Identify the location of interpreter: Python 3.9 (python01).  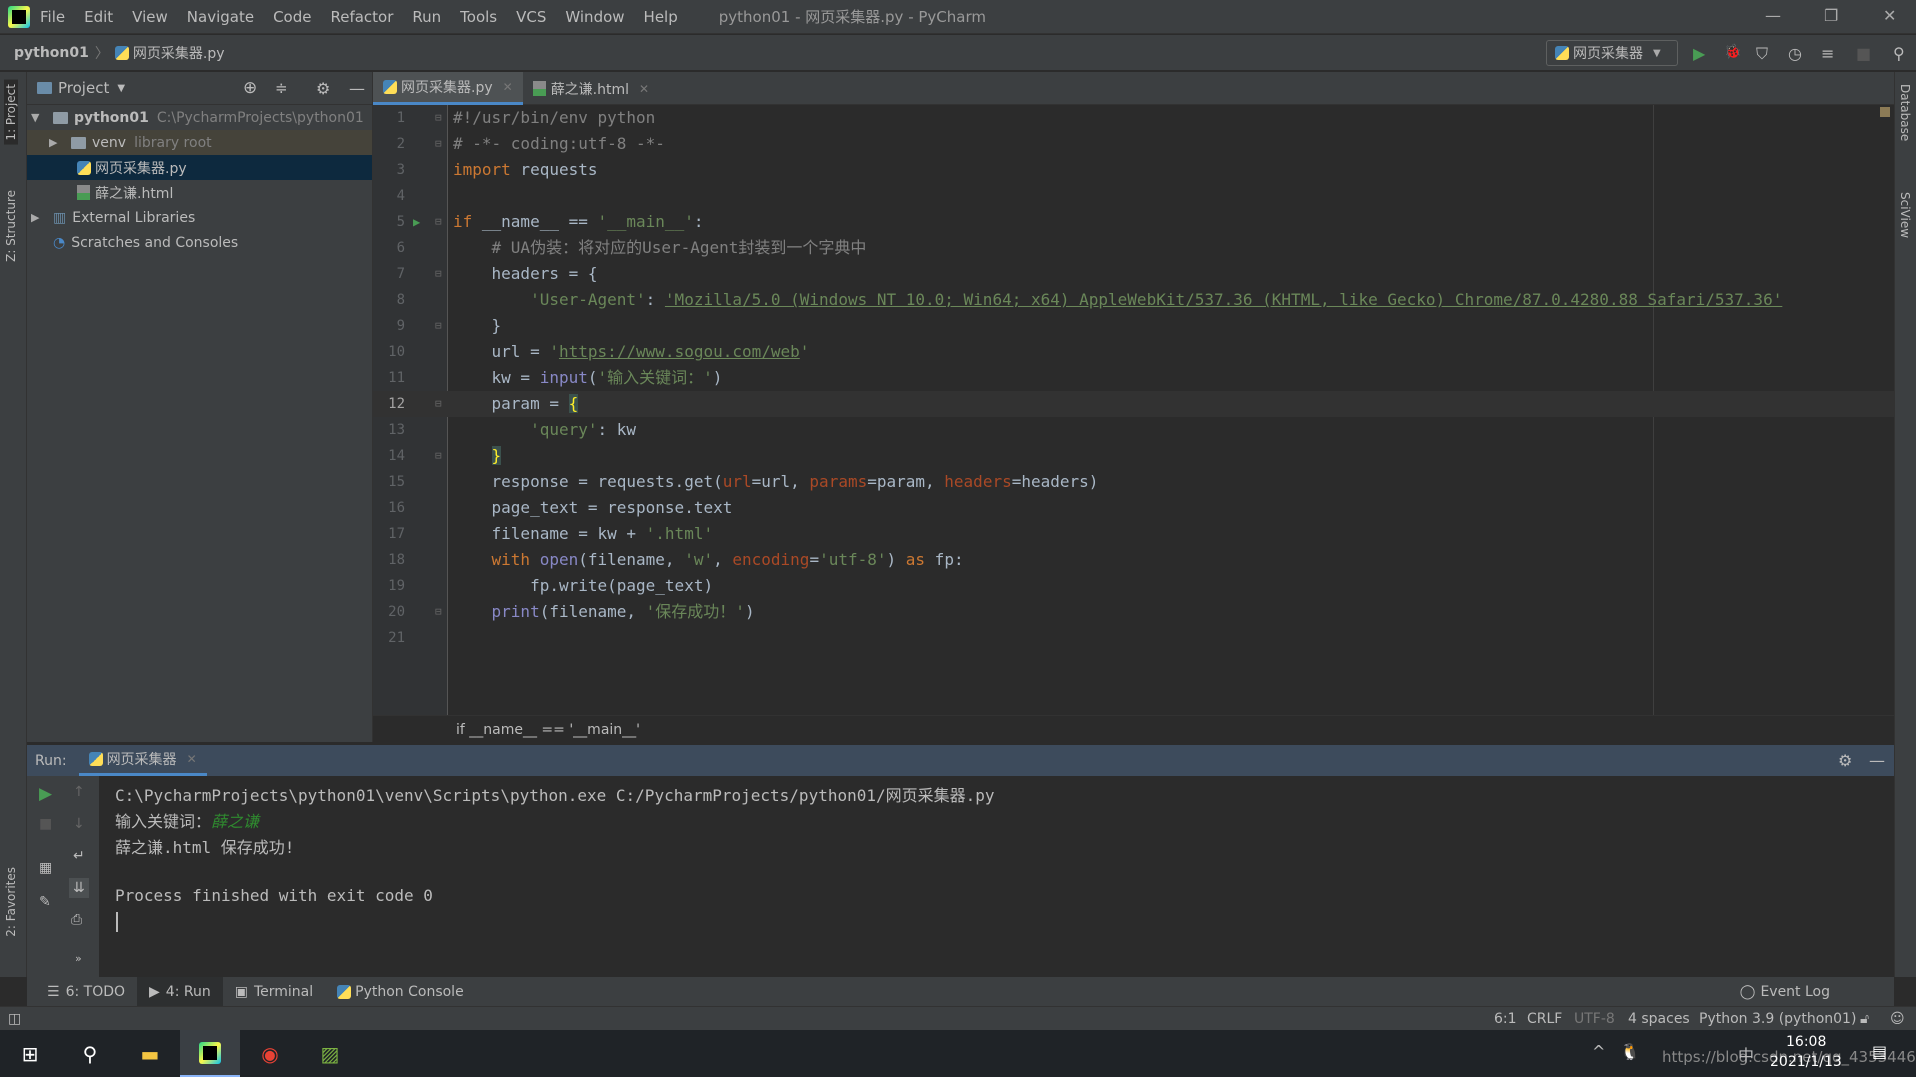
(1777, 1019).